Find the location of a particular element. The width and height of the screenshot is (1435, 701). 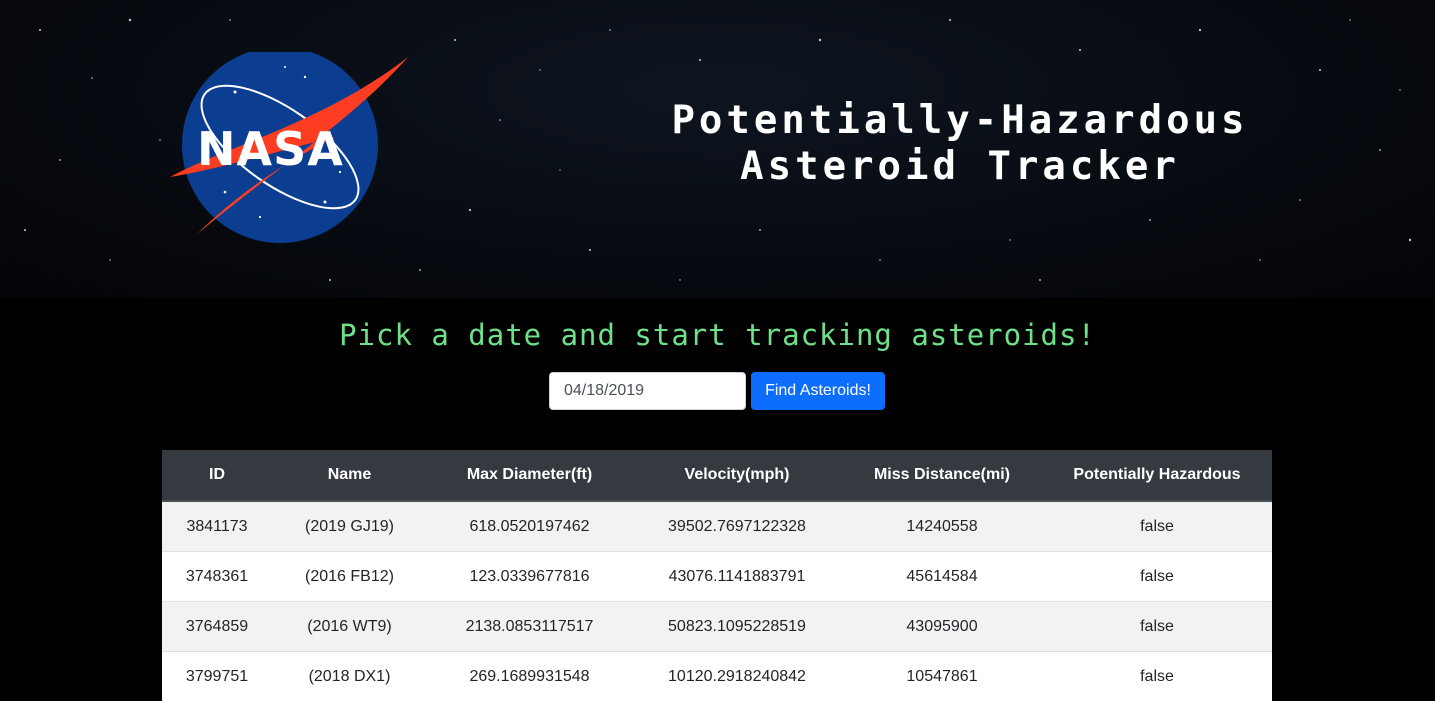

cell-miss-distance: 14240558 is located at coordinates (942, 526).